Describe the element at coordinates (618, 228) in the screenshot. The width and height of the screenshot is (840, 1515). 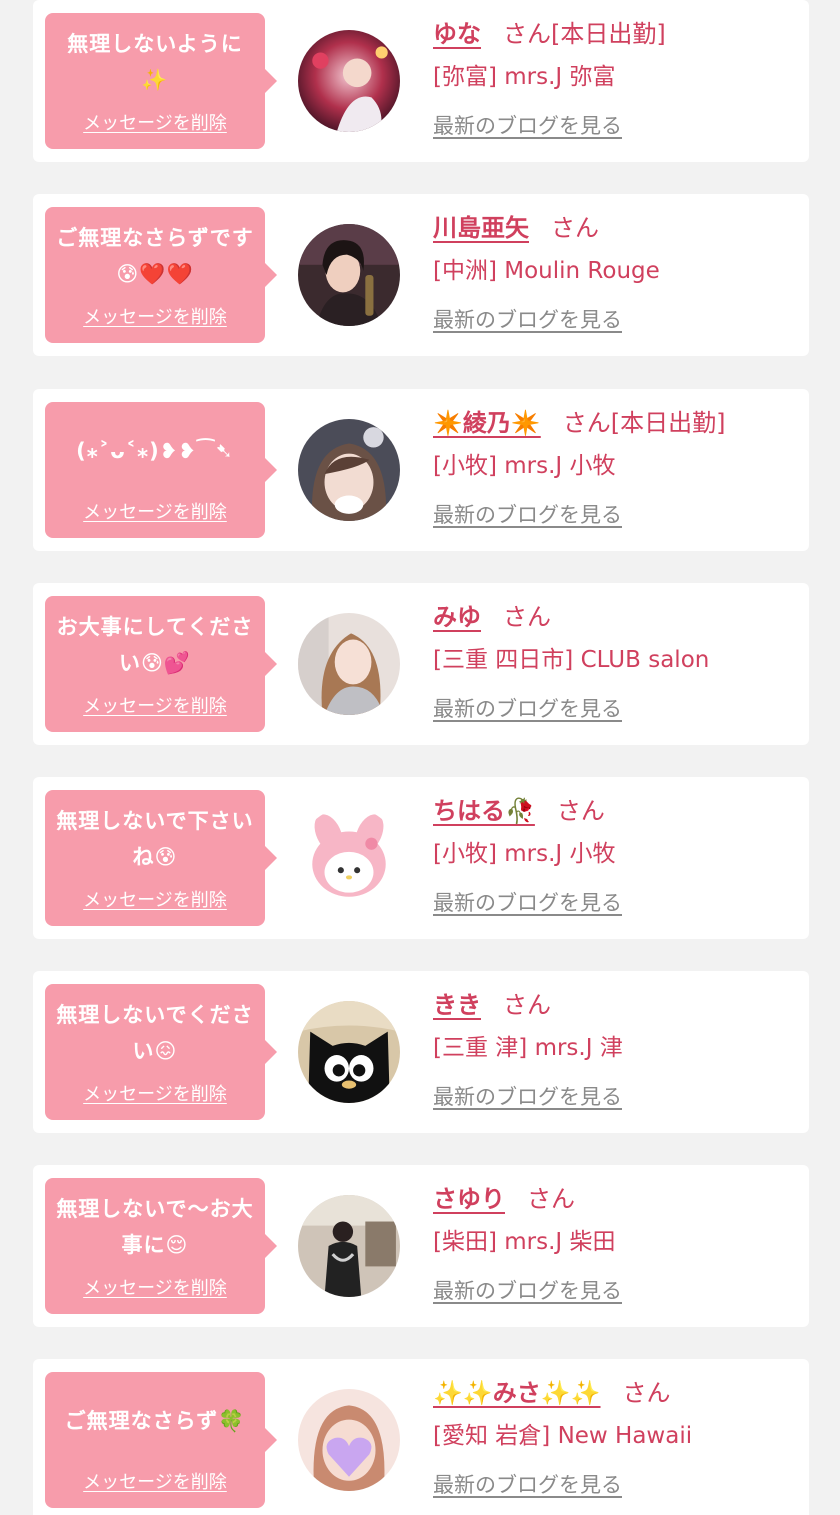
I see `sender-name-line: 川島亜矢 さん` at that location.